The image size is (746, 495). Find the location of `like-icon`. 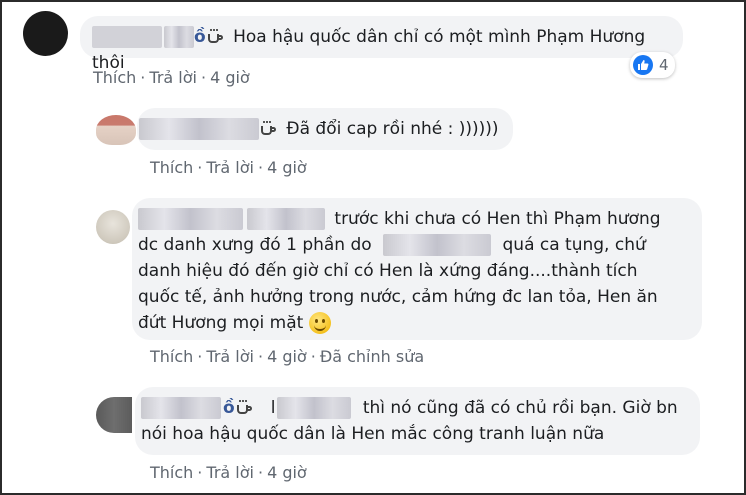

like-icon is located at coordinates (643, 65).